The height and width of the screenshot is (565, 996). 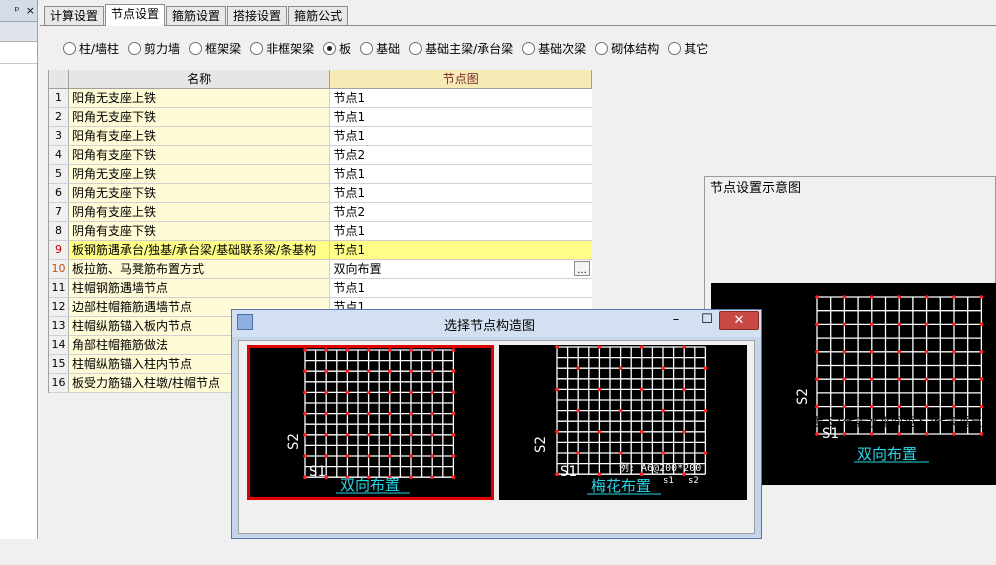 I want to click on row-number: 12, so click(x=59, y=307).